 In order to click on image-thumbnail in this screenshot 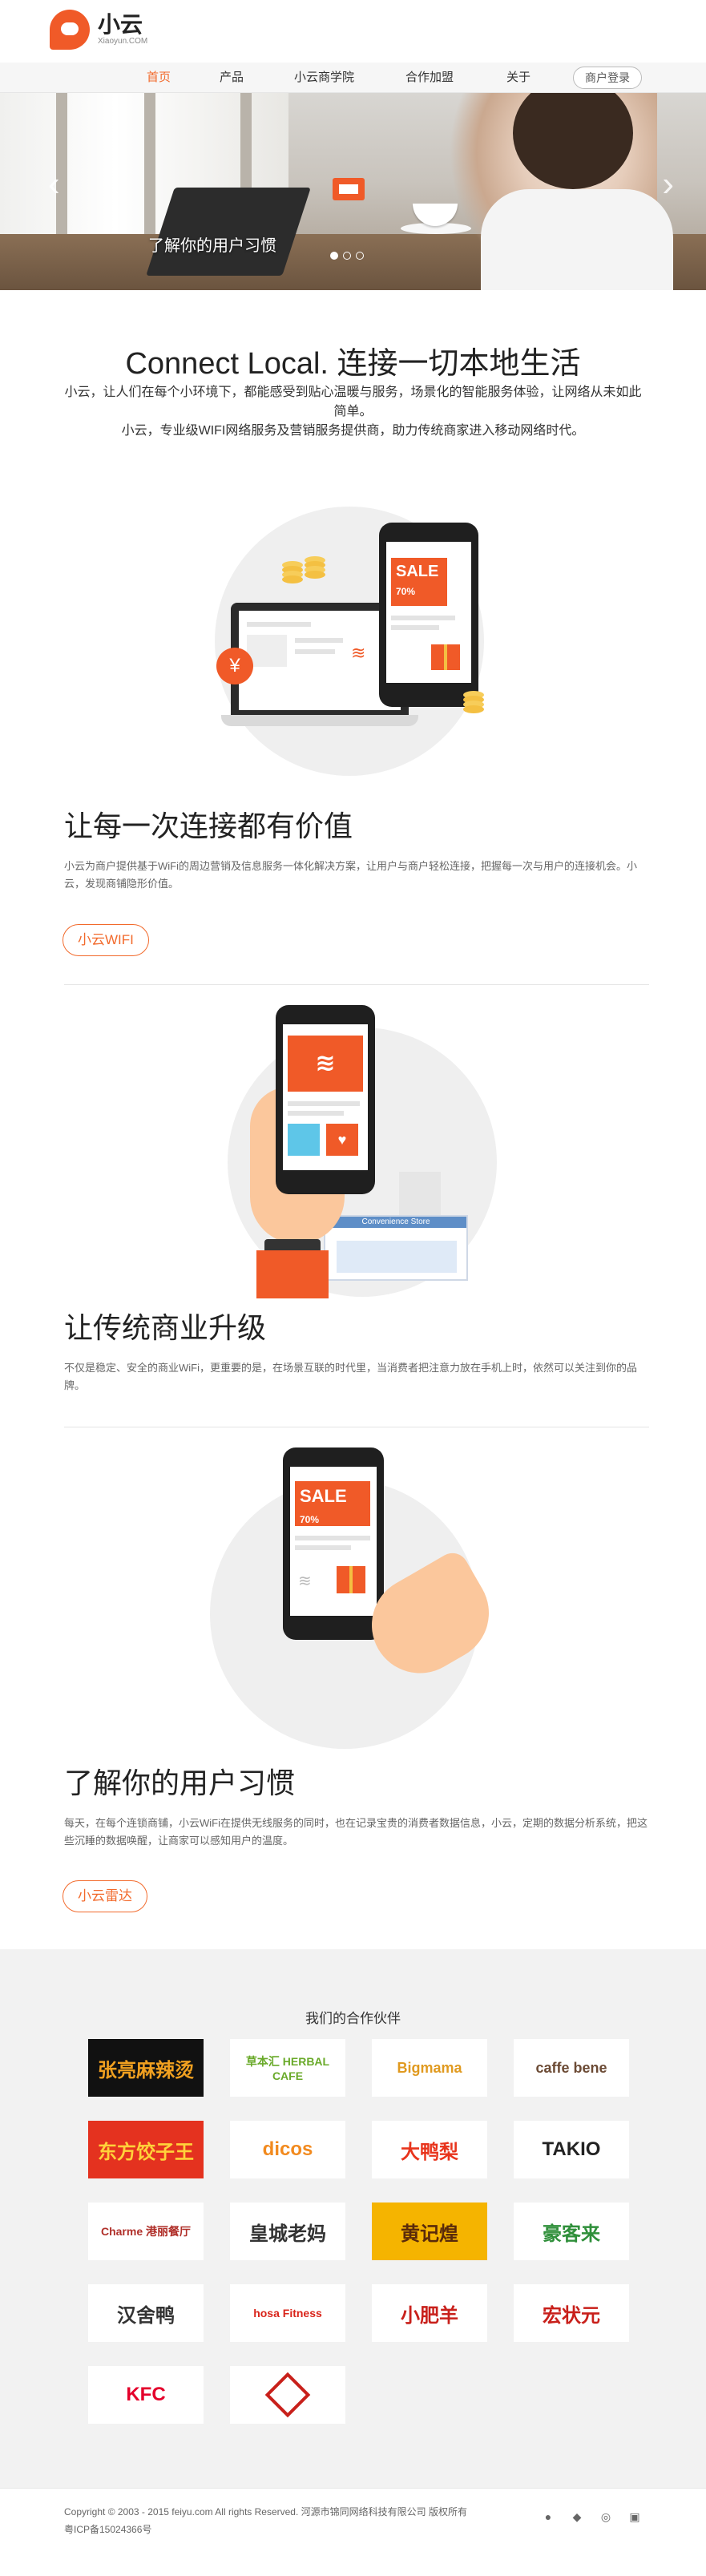, I will do `click(304, 1140)`.